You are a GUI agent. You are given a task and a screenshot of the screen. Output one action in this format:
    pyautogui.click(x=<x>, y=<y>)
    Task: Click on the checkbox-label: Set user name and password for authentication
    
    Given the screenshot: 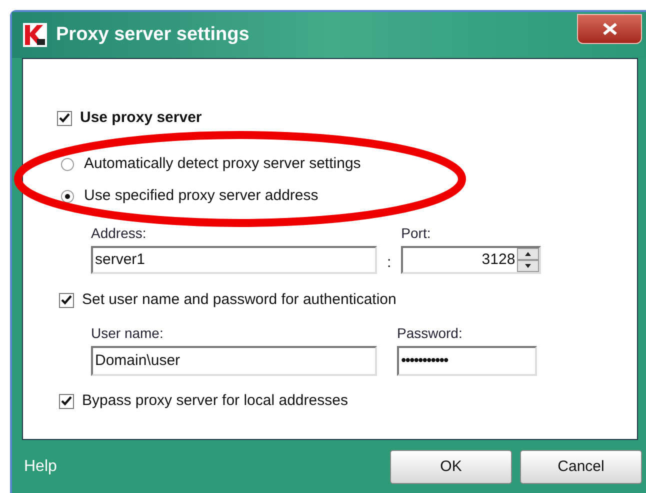 What is the action you would take?
    pyautogui.click(x=239, y=300)
    